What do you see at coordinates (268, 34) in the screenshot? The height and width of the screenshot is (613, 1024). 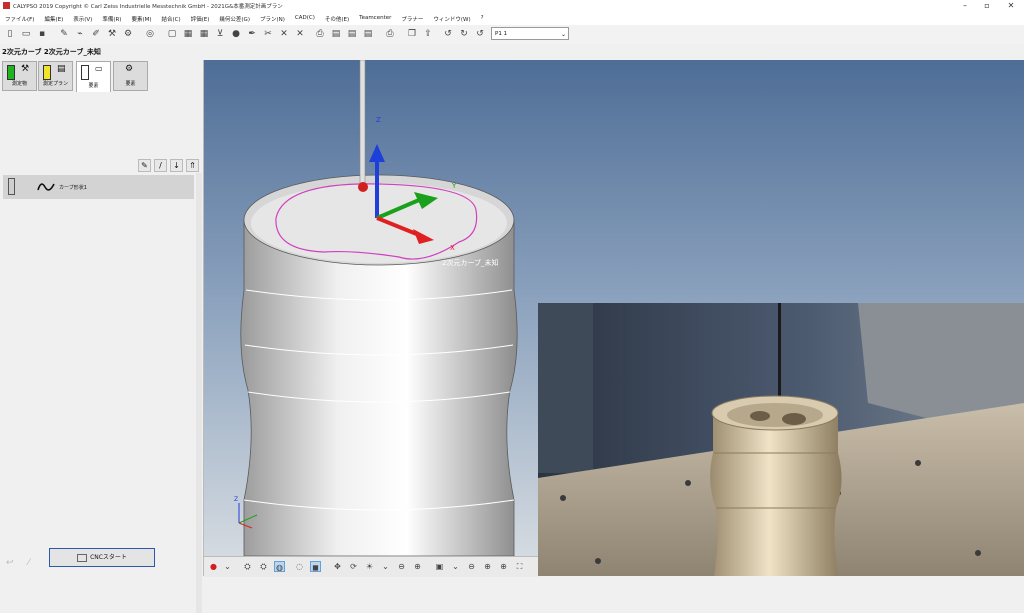 I see `tool-icon: ✂` at bounding box center [268, 34].